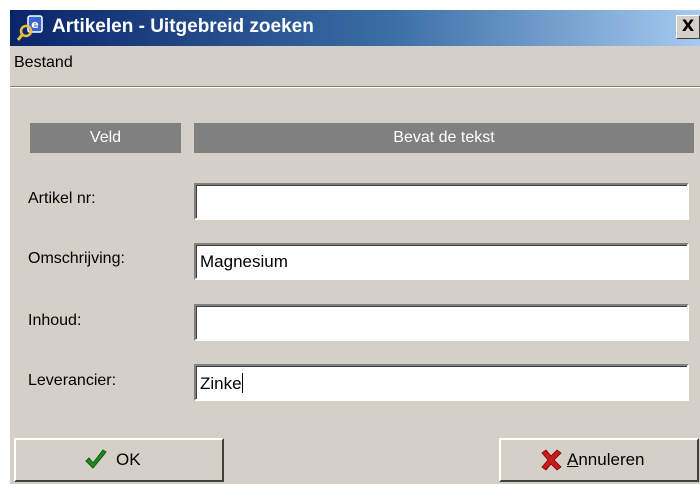  What do you see at coordinates (5, 242) in the screenshot?
I see `screen-background` at bounding box center [5, 242].